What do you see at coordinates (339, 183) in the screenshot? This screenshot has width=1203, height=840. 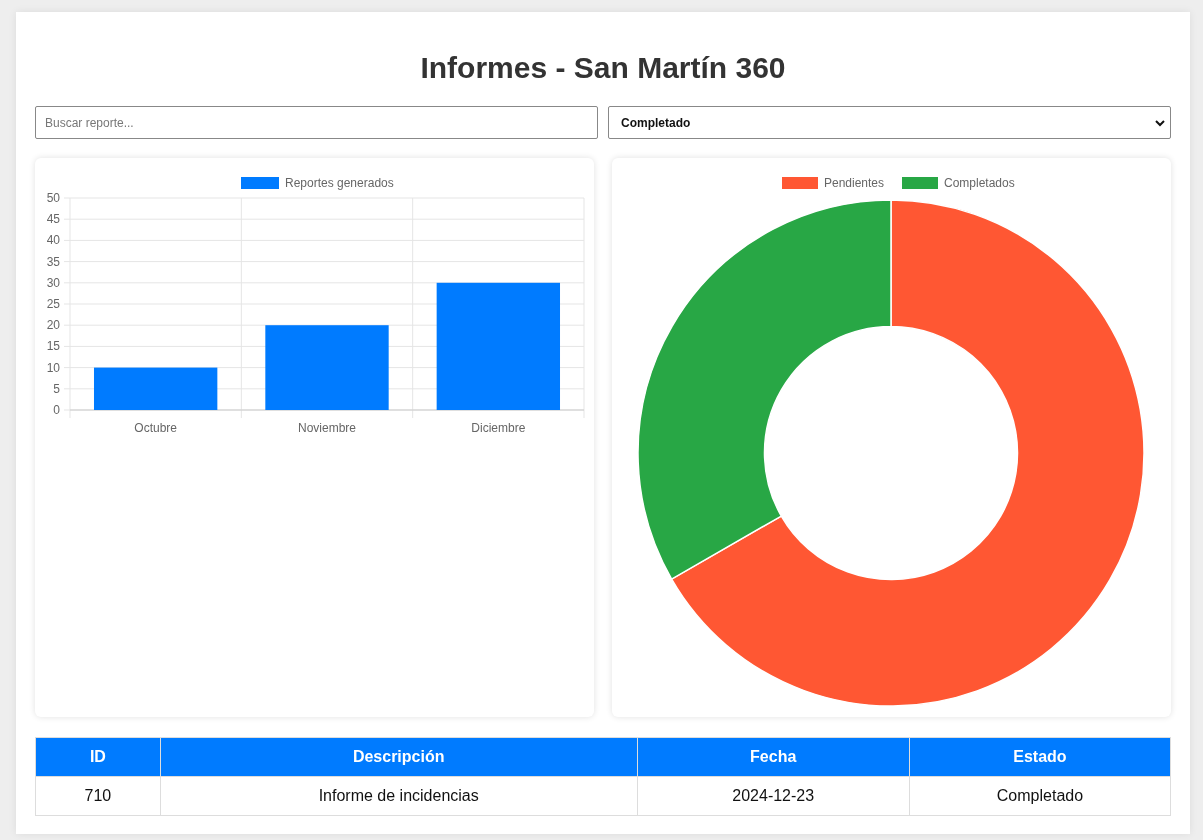 I see `legend-label: Reportes generados` at bounding box center [339, 183].